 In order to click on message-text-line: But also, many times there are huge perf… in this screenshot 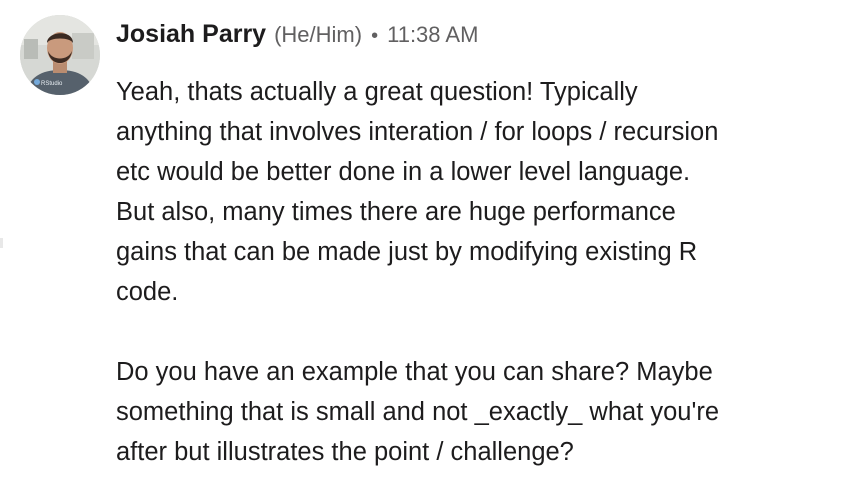, I will do `click(396, 212)`.